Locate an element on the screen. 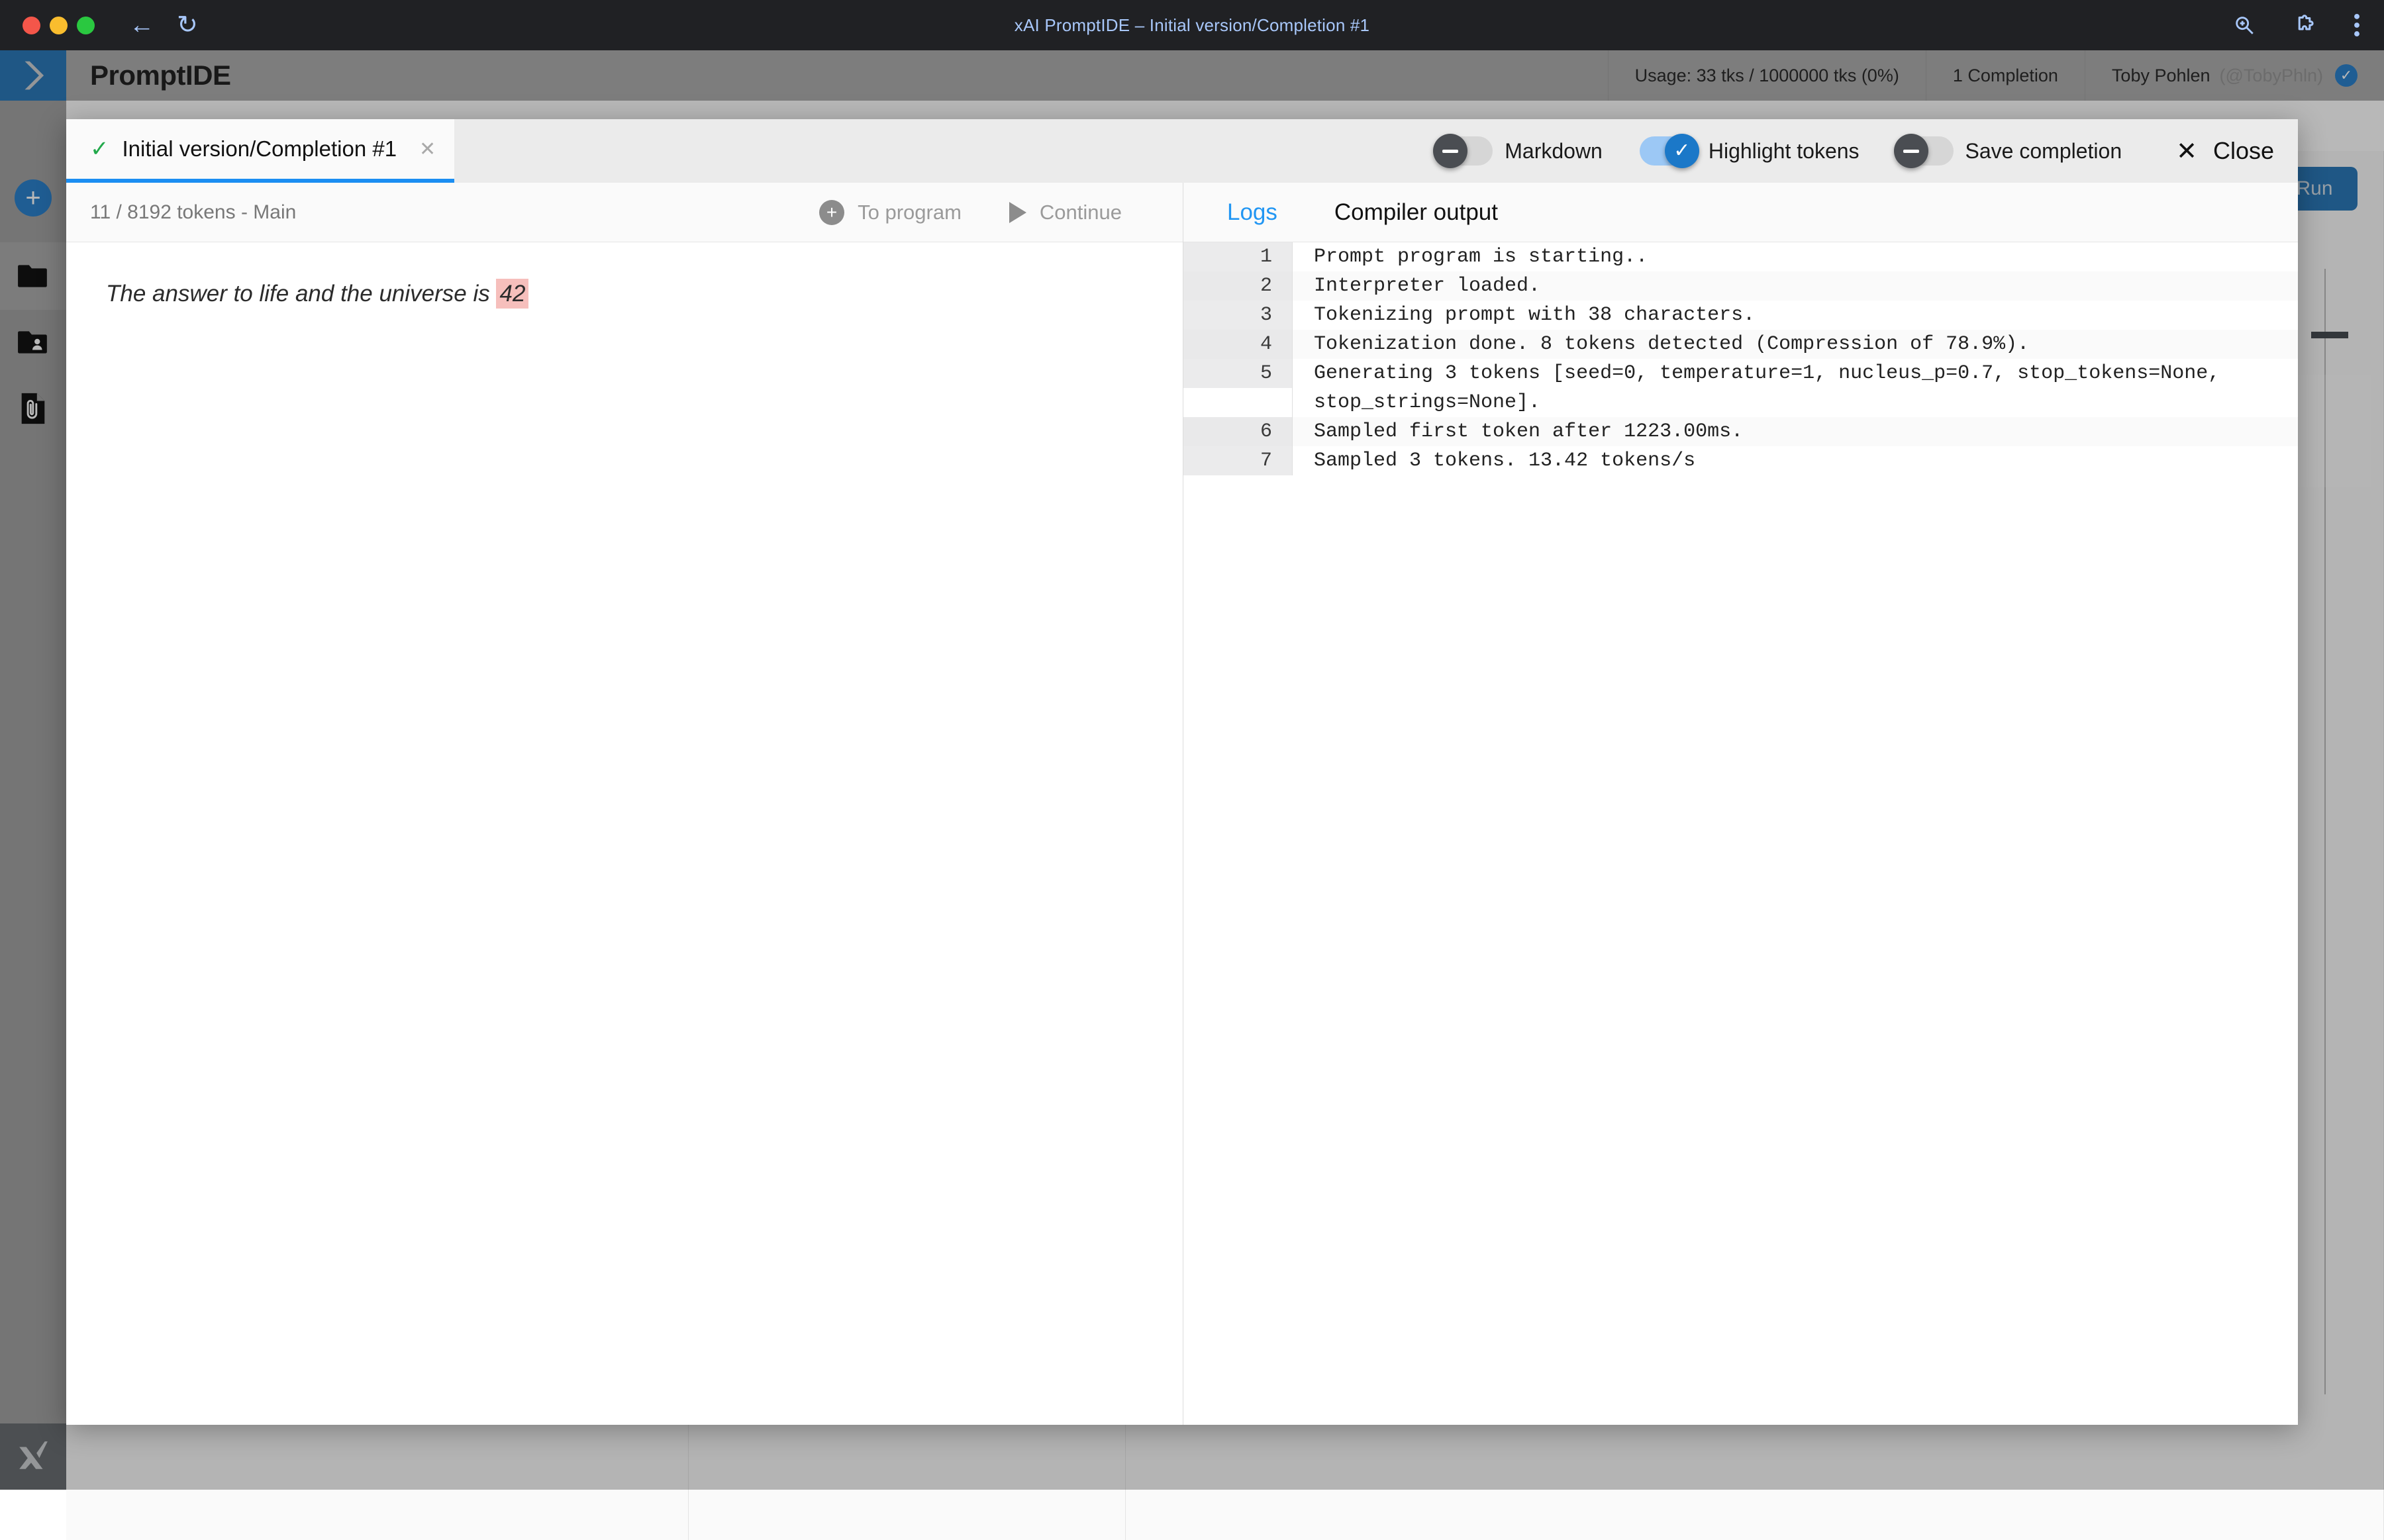 The image size is (2384, 1540). logs-tabbar: Logs Compiler output is located at coordinates (1740, 212).